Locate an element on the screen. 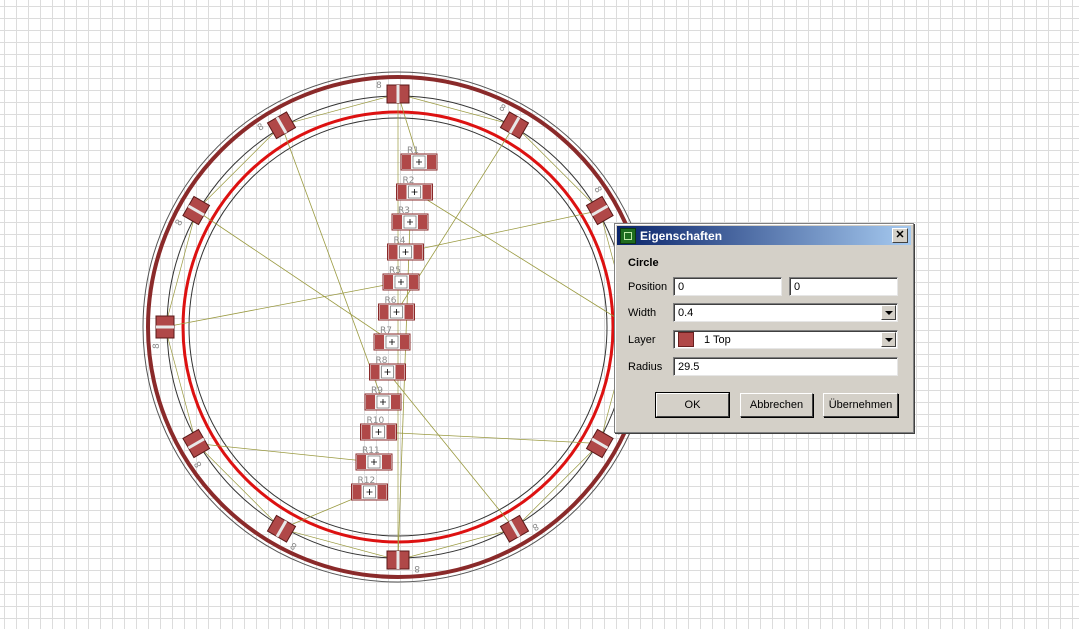 The width and height of the screenshot is (1079, 629). cancel-button: Abbrechen is located at coordinates (776, 405).